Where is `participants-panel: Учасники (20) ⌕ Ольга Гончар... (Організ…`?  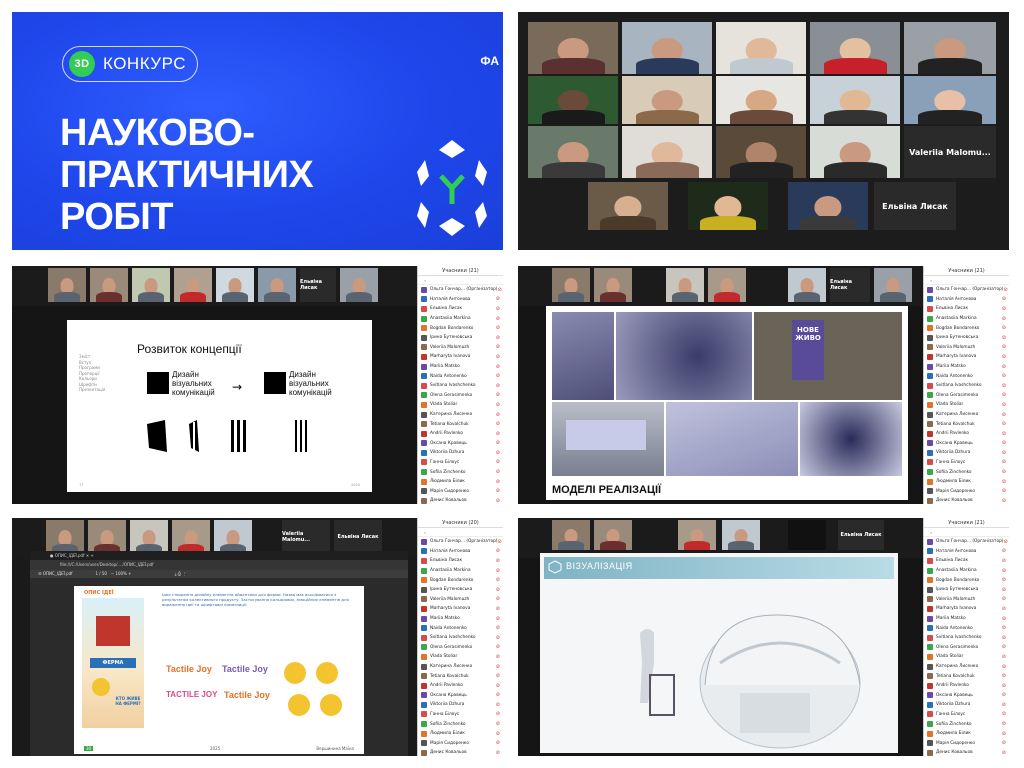
participants-panel: Учасники (20) ⌕ Ольга Гончар... (Організ… is located at coordinates (460, 637).